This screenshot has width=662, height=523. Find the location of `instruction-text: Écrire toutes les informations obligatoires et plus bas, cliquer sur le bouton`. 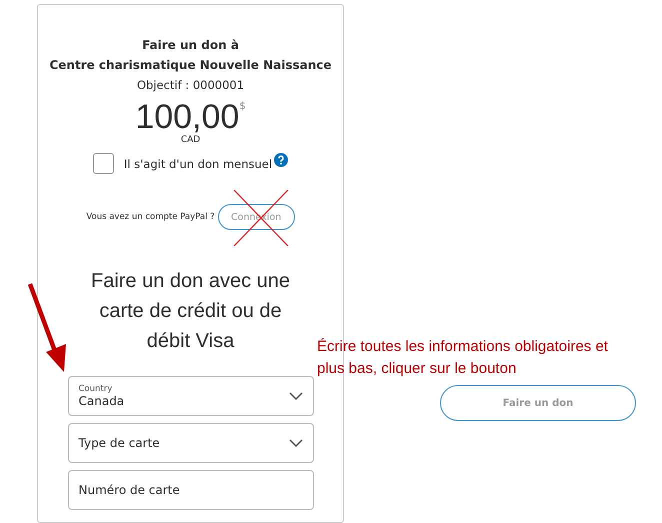

instruction-text: Écrire toutes les informations obligatoires et plus bas, cliquer sur le bouton is located at coordinates (463, 358).